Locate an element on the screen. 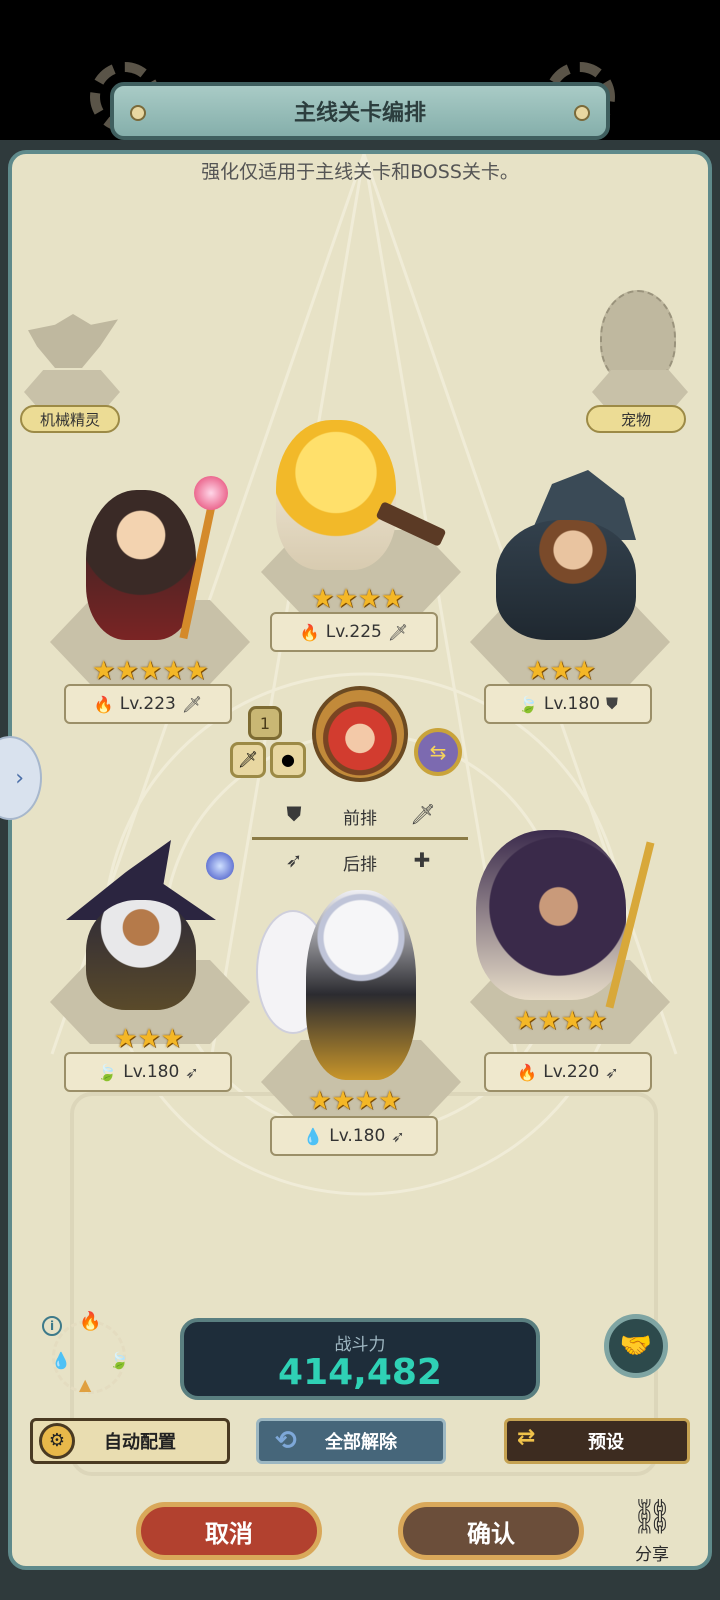  share-icon: ⛓ is located at coordinates (652, 1517).